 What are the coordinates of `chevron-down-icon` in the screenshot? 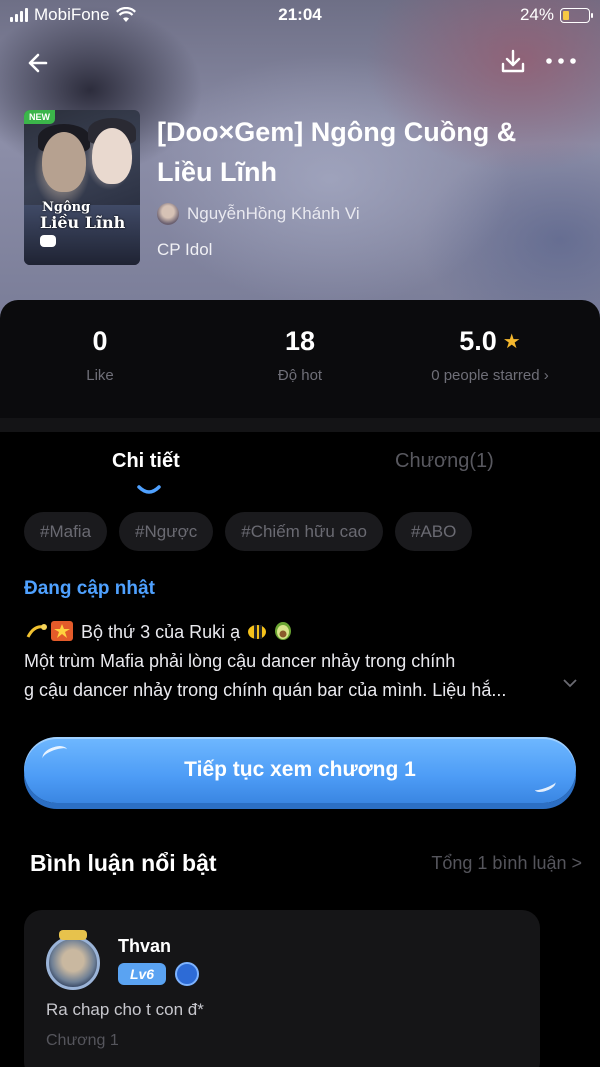 It's located at (570, 683).